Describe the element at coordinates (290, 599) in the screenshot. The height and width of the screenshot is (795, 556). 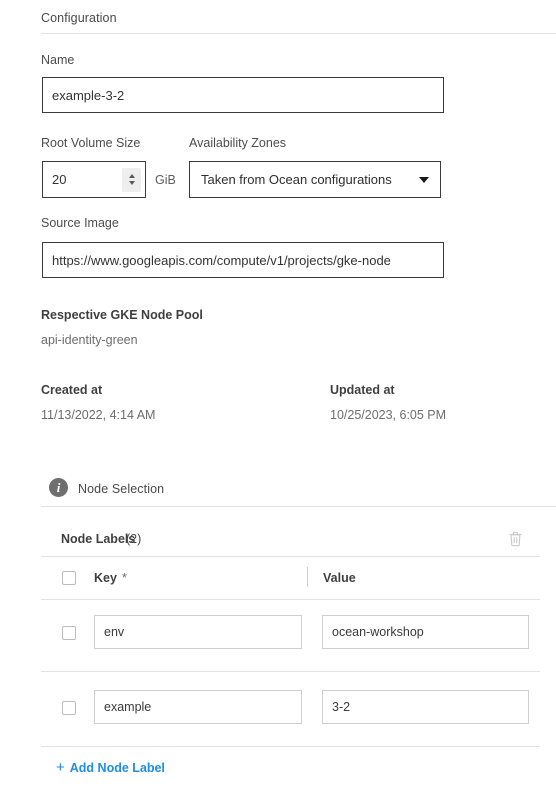
I see `table-header-divider` at that location.